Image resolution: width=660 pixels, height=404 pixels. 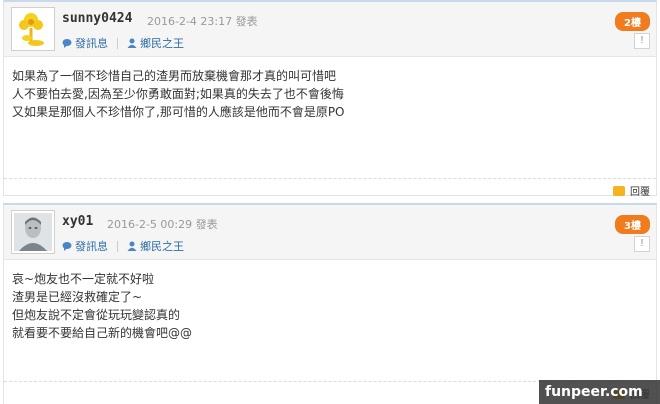 What do you see at coordinates (96, 315) in the screenshot?
I see `content-line: 但炮友說不定會從玩玩變認真的` at bounding box center [96, 315].